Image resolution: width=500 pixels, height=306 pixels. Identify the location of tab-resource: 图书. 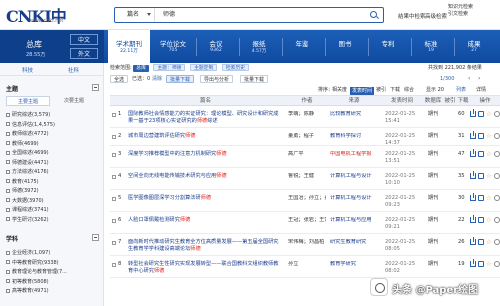
(345, 46).